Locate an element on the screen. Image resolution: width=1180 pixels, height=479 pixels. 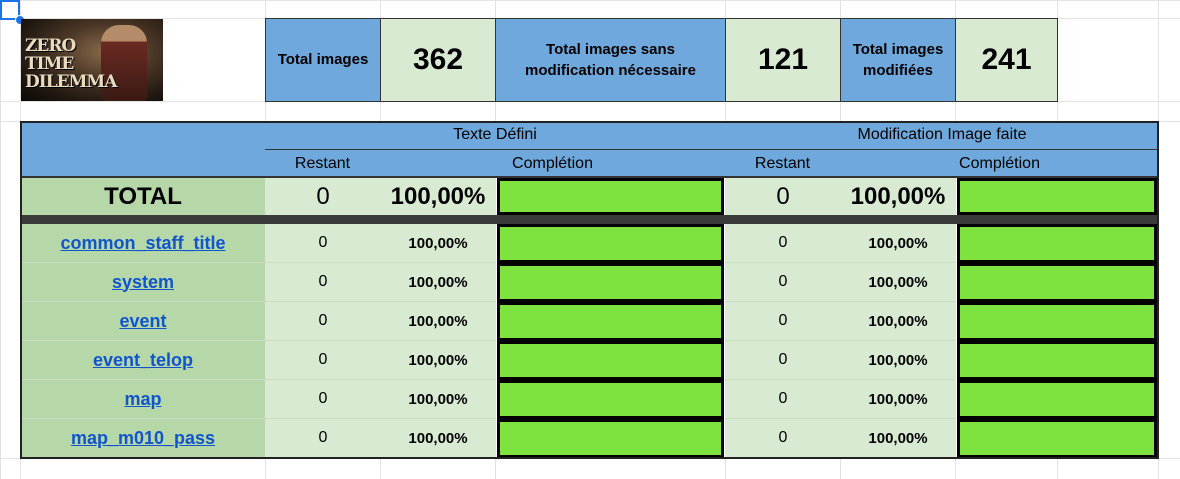
total-text-remaining: 0 is located at coordinates (323, 196).